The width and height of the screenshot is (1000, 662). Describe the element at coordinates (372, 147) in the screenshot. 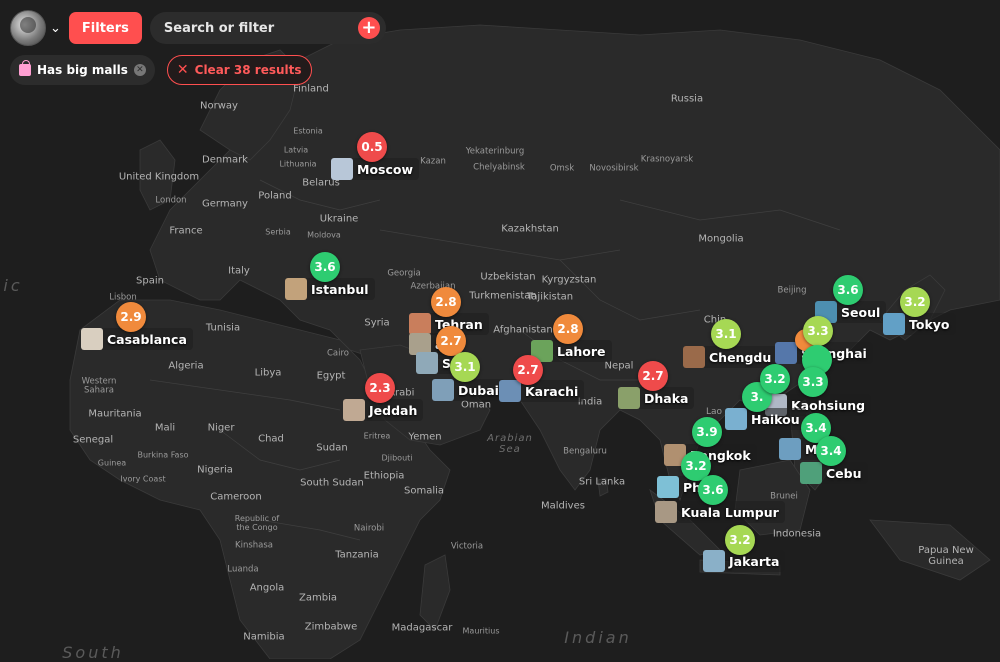

I see `score-badge: 0.5` at that location.